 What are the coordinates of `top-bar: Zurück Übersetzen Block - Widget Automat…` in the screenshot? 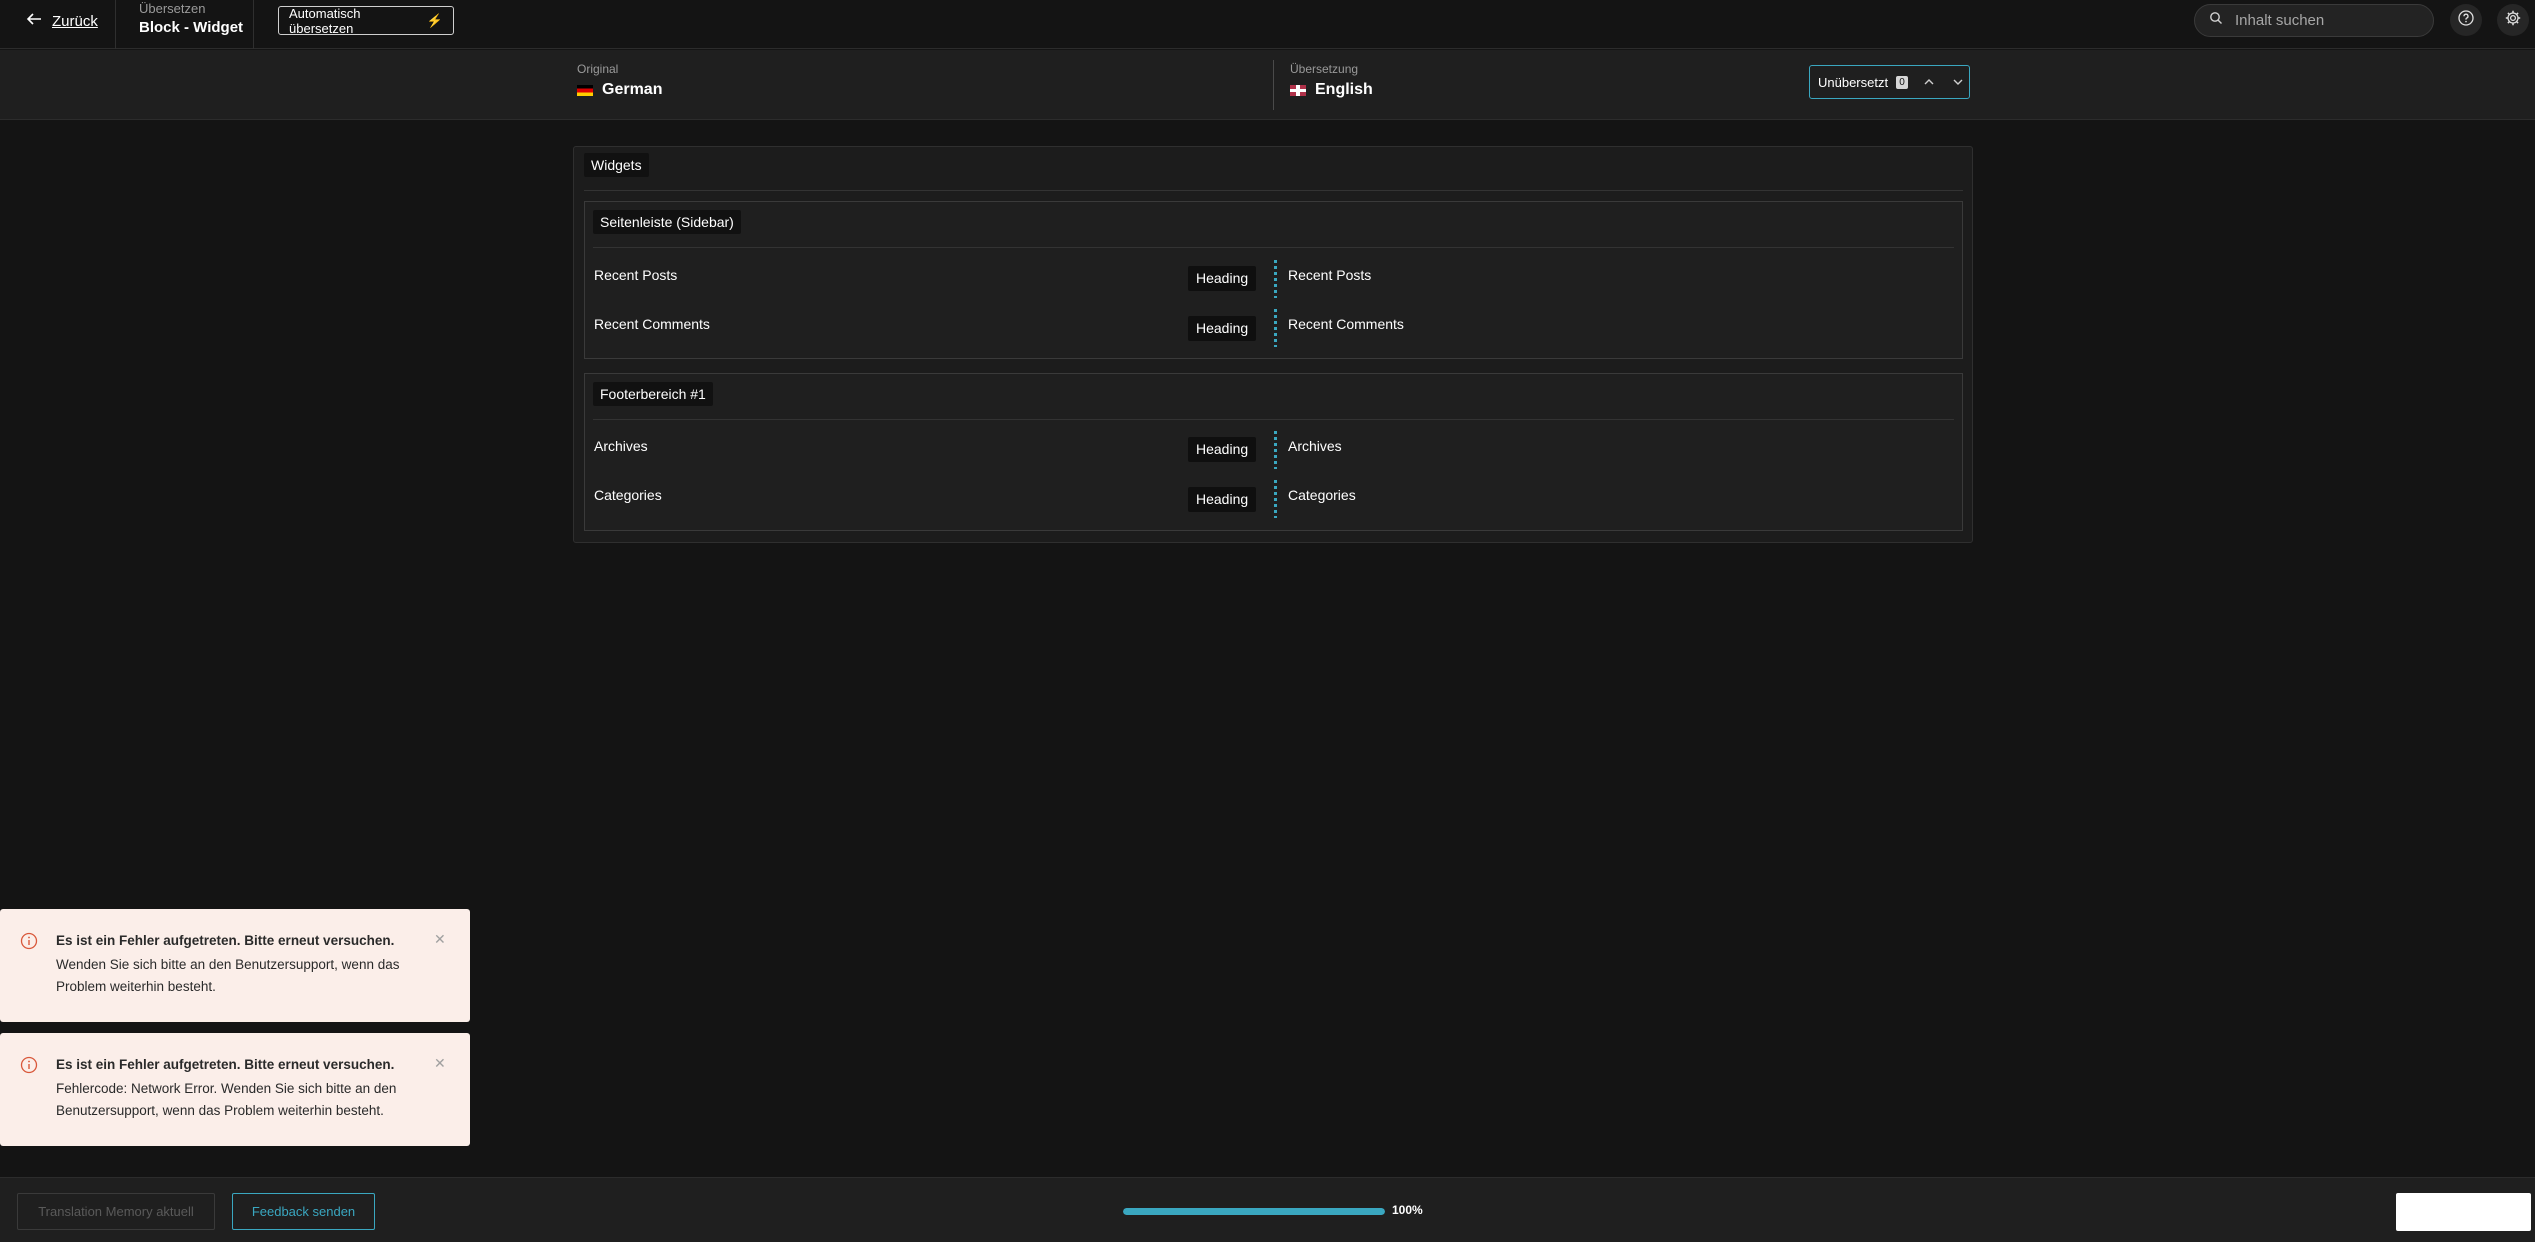 It's located at (1267, 24).